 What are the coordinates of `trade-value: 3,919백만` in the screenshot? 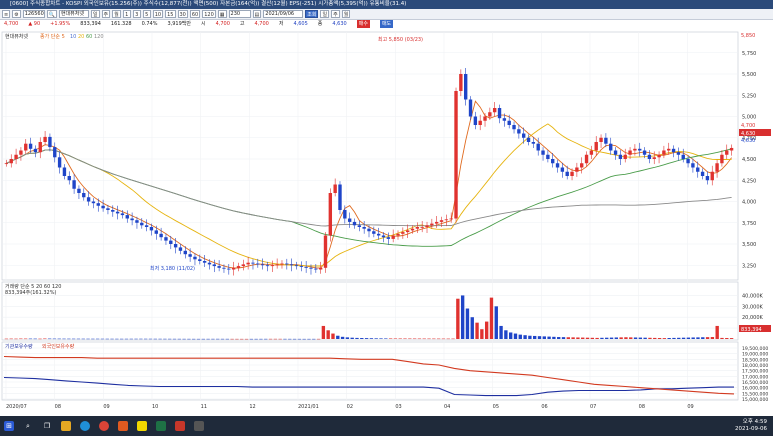 It's located at (179, 24).